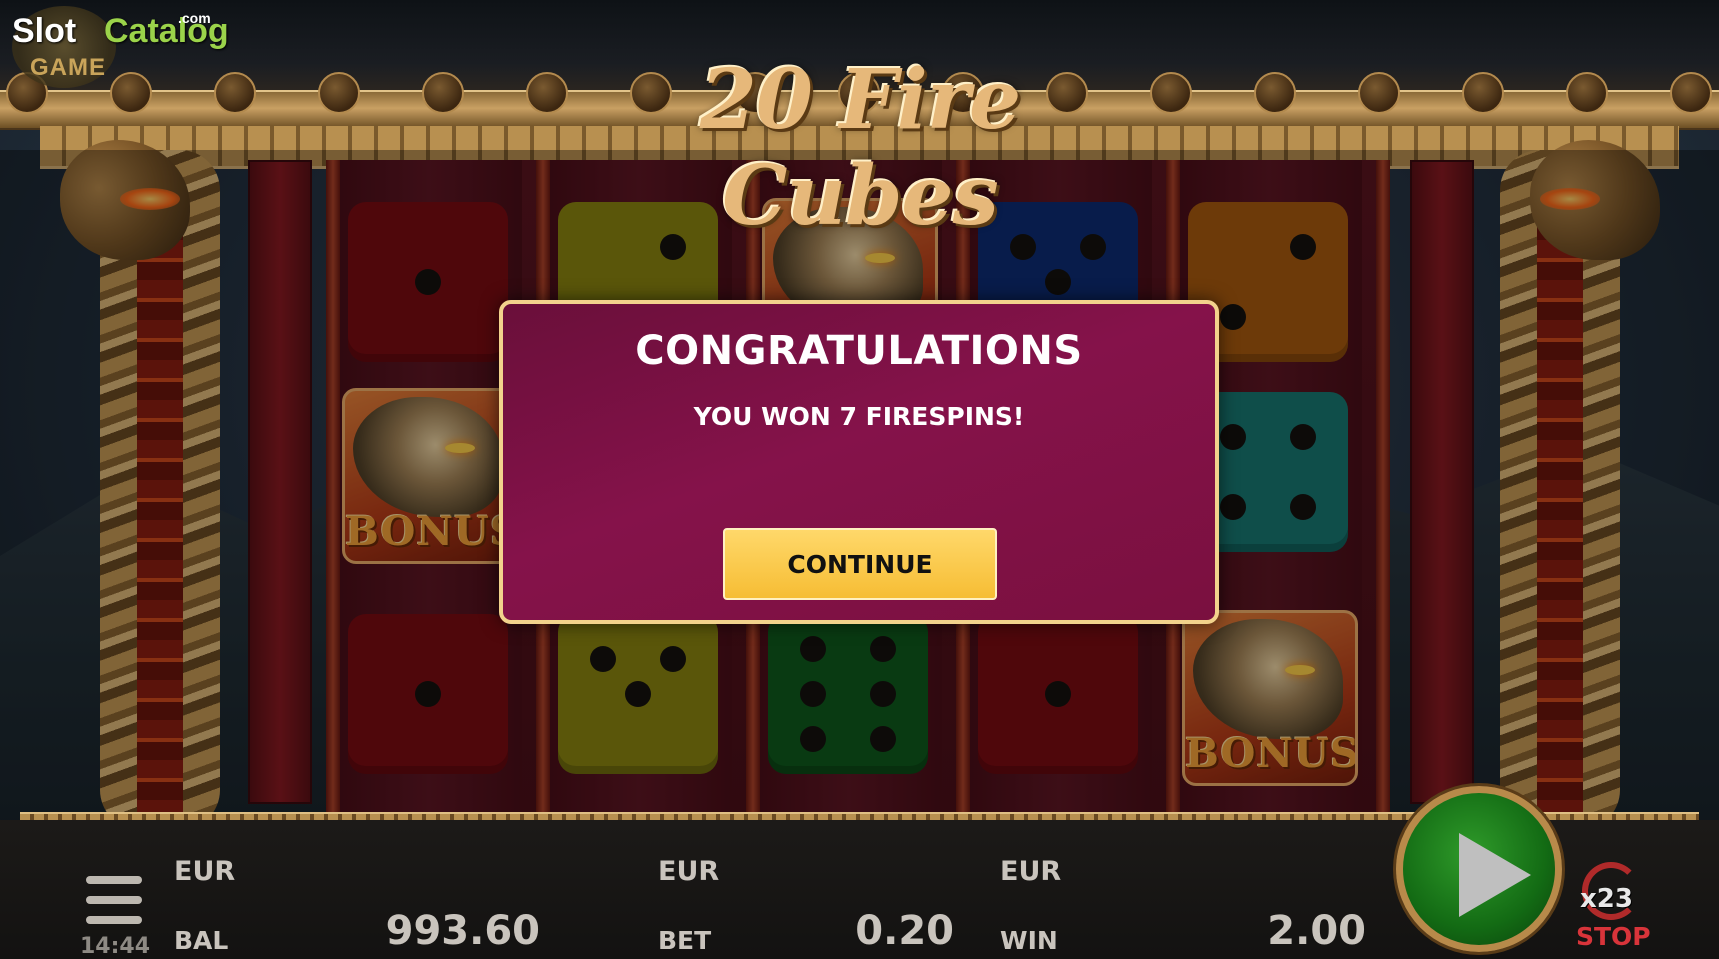 Image resolution: width=1719 pixels, height=959 pixels. What do you see at coordinates (860, 148) in the screenshot?
I see `game-title: 20 Fire Cubes` at bounding box center [860, 148].